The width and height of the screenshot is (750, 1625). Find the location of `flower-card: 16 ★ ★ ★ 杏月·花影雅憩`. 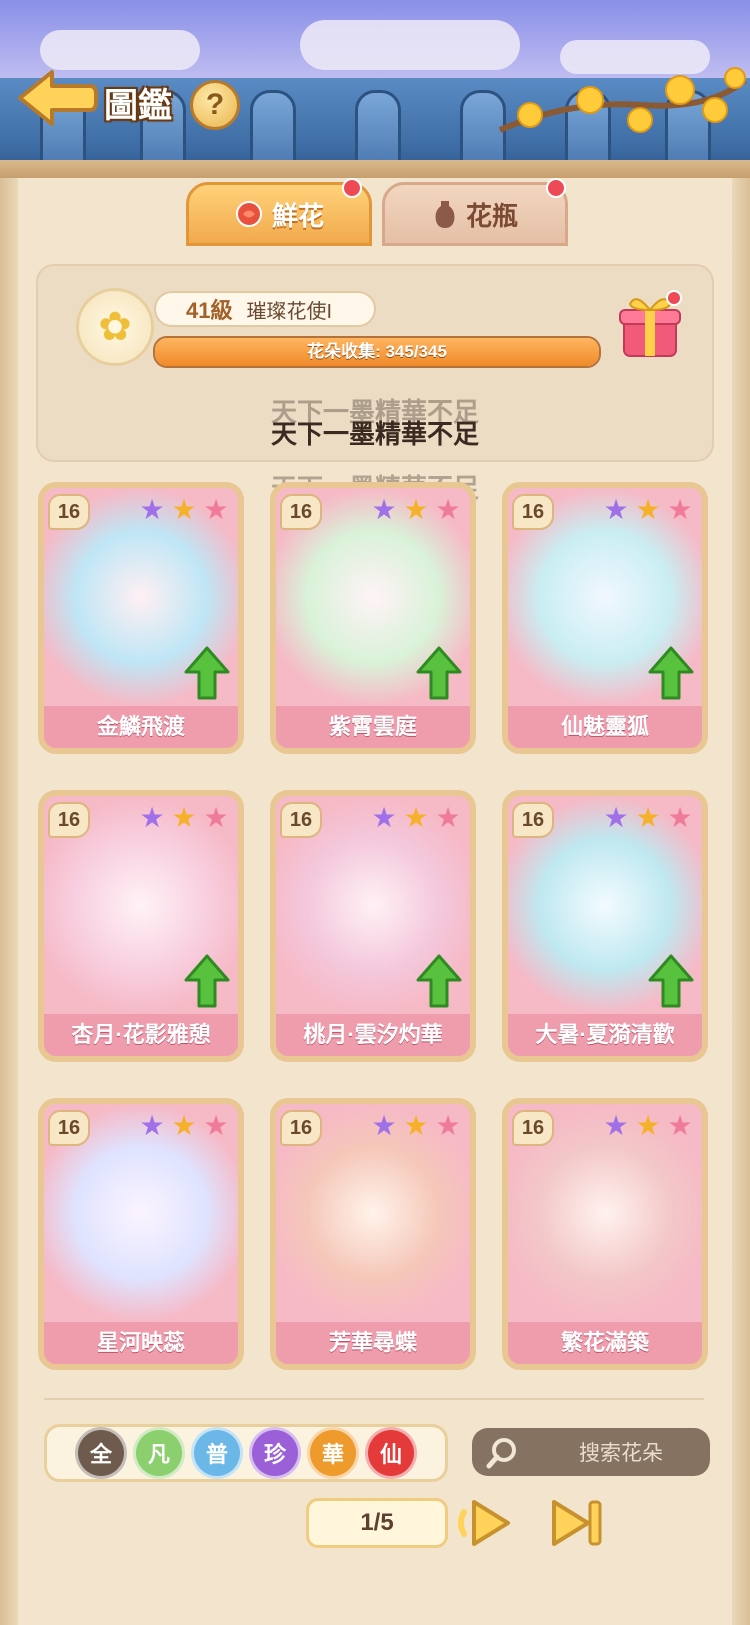

flower-card: 16 ★ ★ ★ 杏月·花影雅憩 is located at coordinates (141, 926).